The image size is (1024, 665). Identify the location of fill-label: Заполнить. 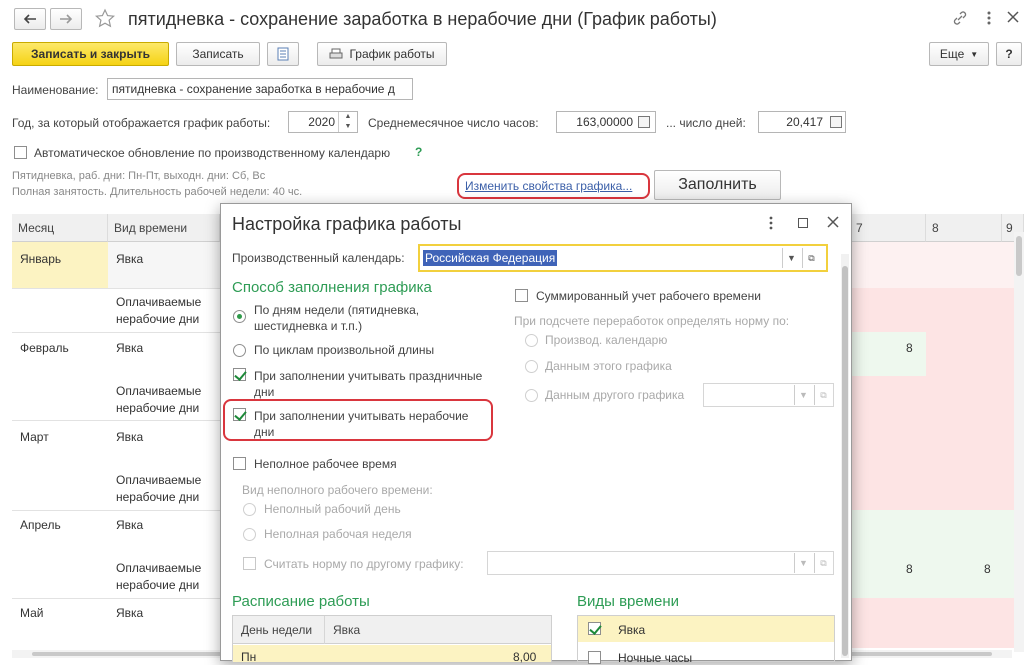
(717, 184).